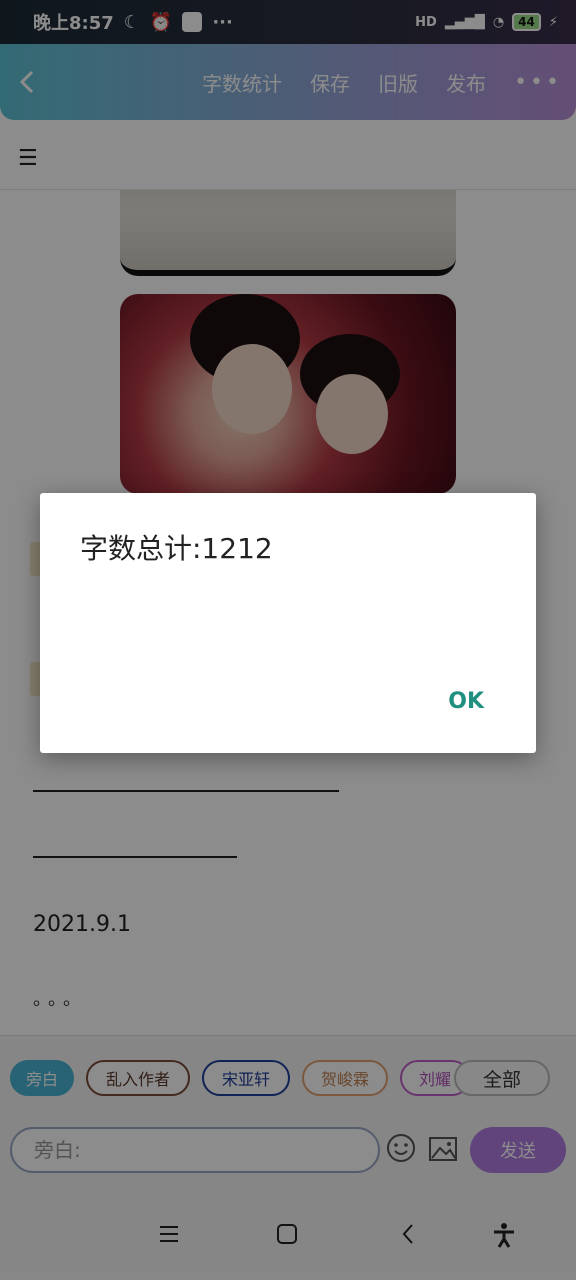 The image size is (576, 1280). Describe the element at coordinates (466, 701) in the screenshot. I see `ok-button: OK` at that location.